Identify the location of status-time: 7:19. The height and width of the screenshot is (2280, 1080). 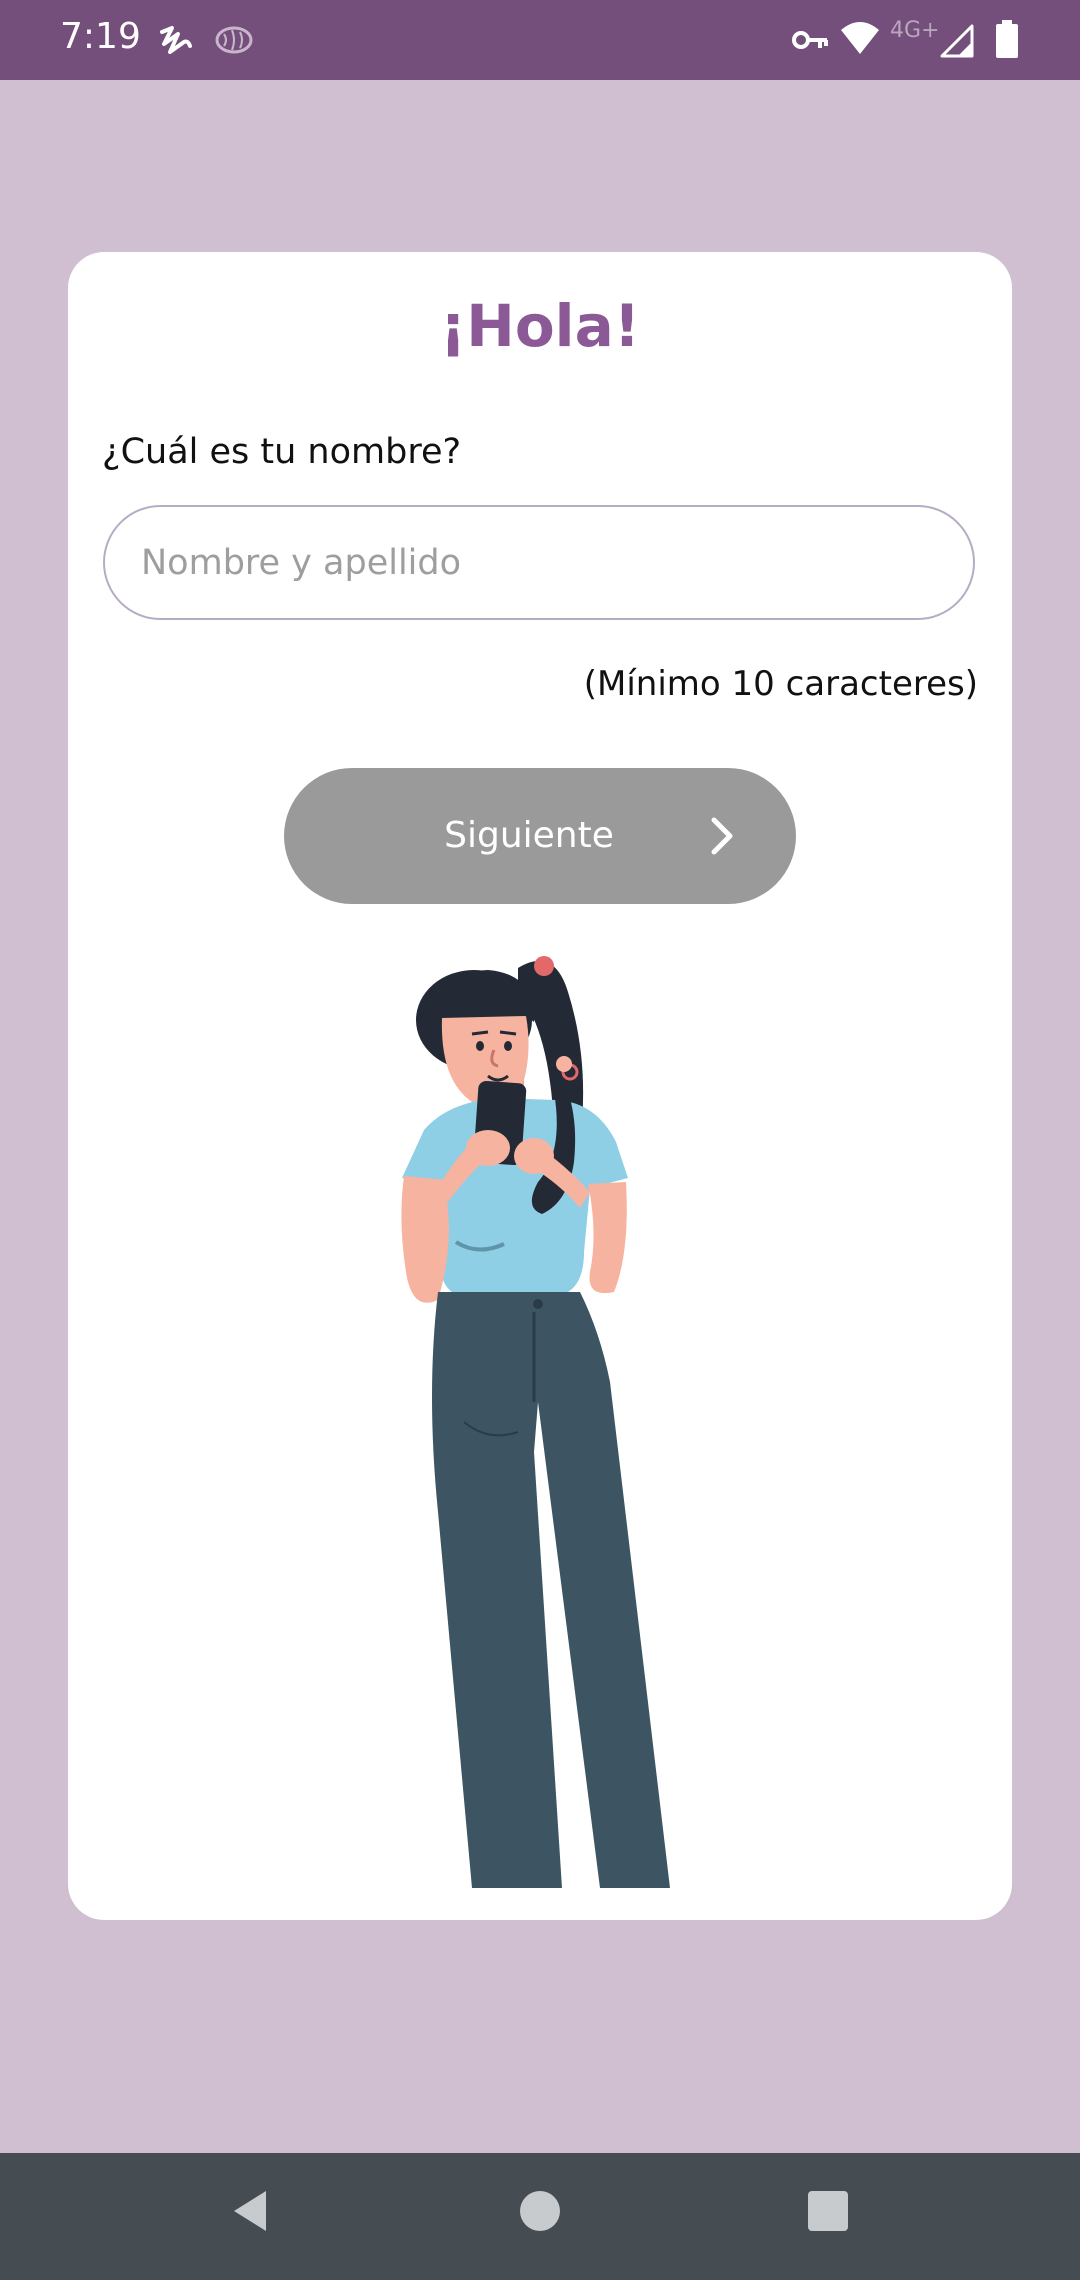
(100, 36).